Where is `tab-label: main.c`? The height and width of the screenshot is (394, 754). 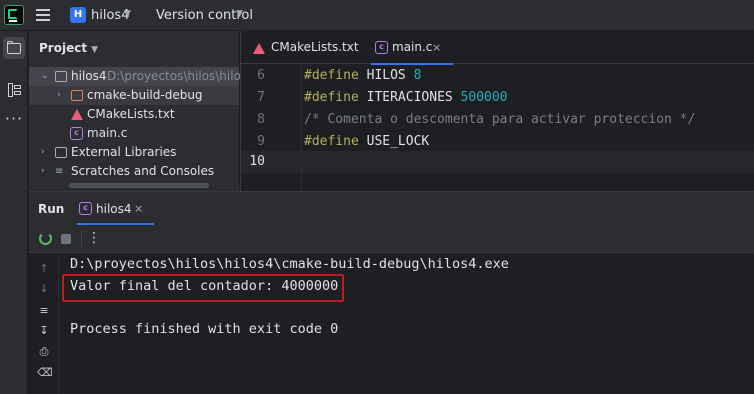
tab-label: main.c is located at coordinates (412, 47).